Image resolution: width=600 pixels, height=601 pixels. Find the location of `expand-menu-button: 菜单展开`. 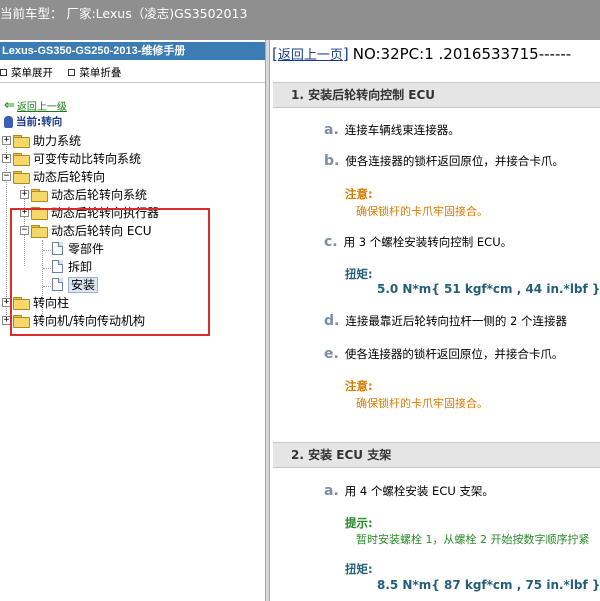

expand-menu-button: 菜单展开 is located at coordinates (26, 72).